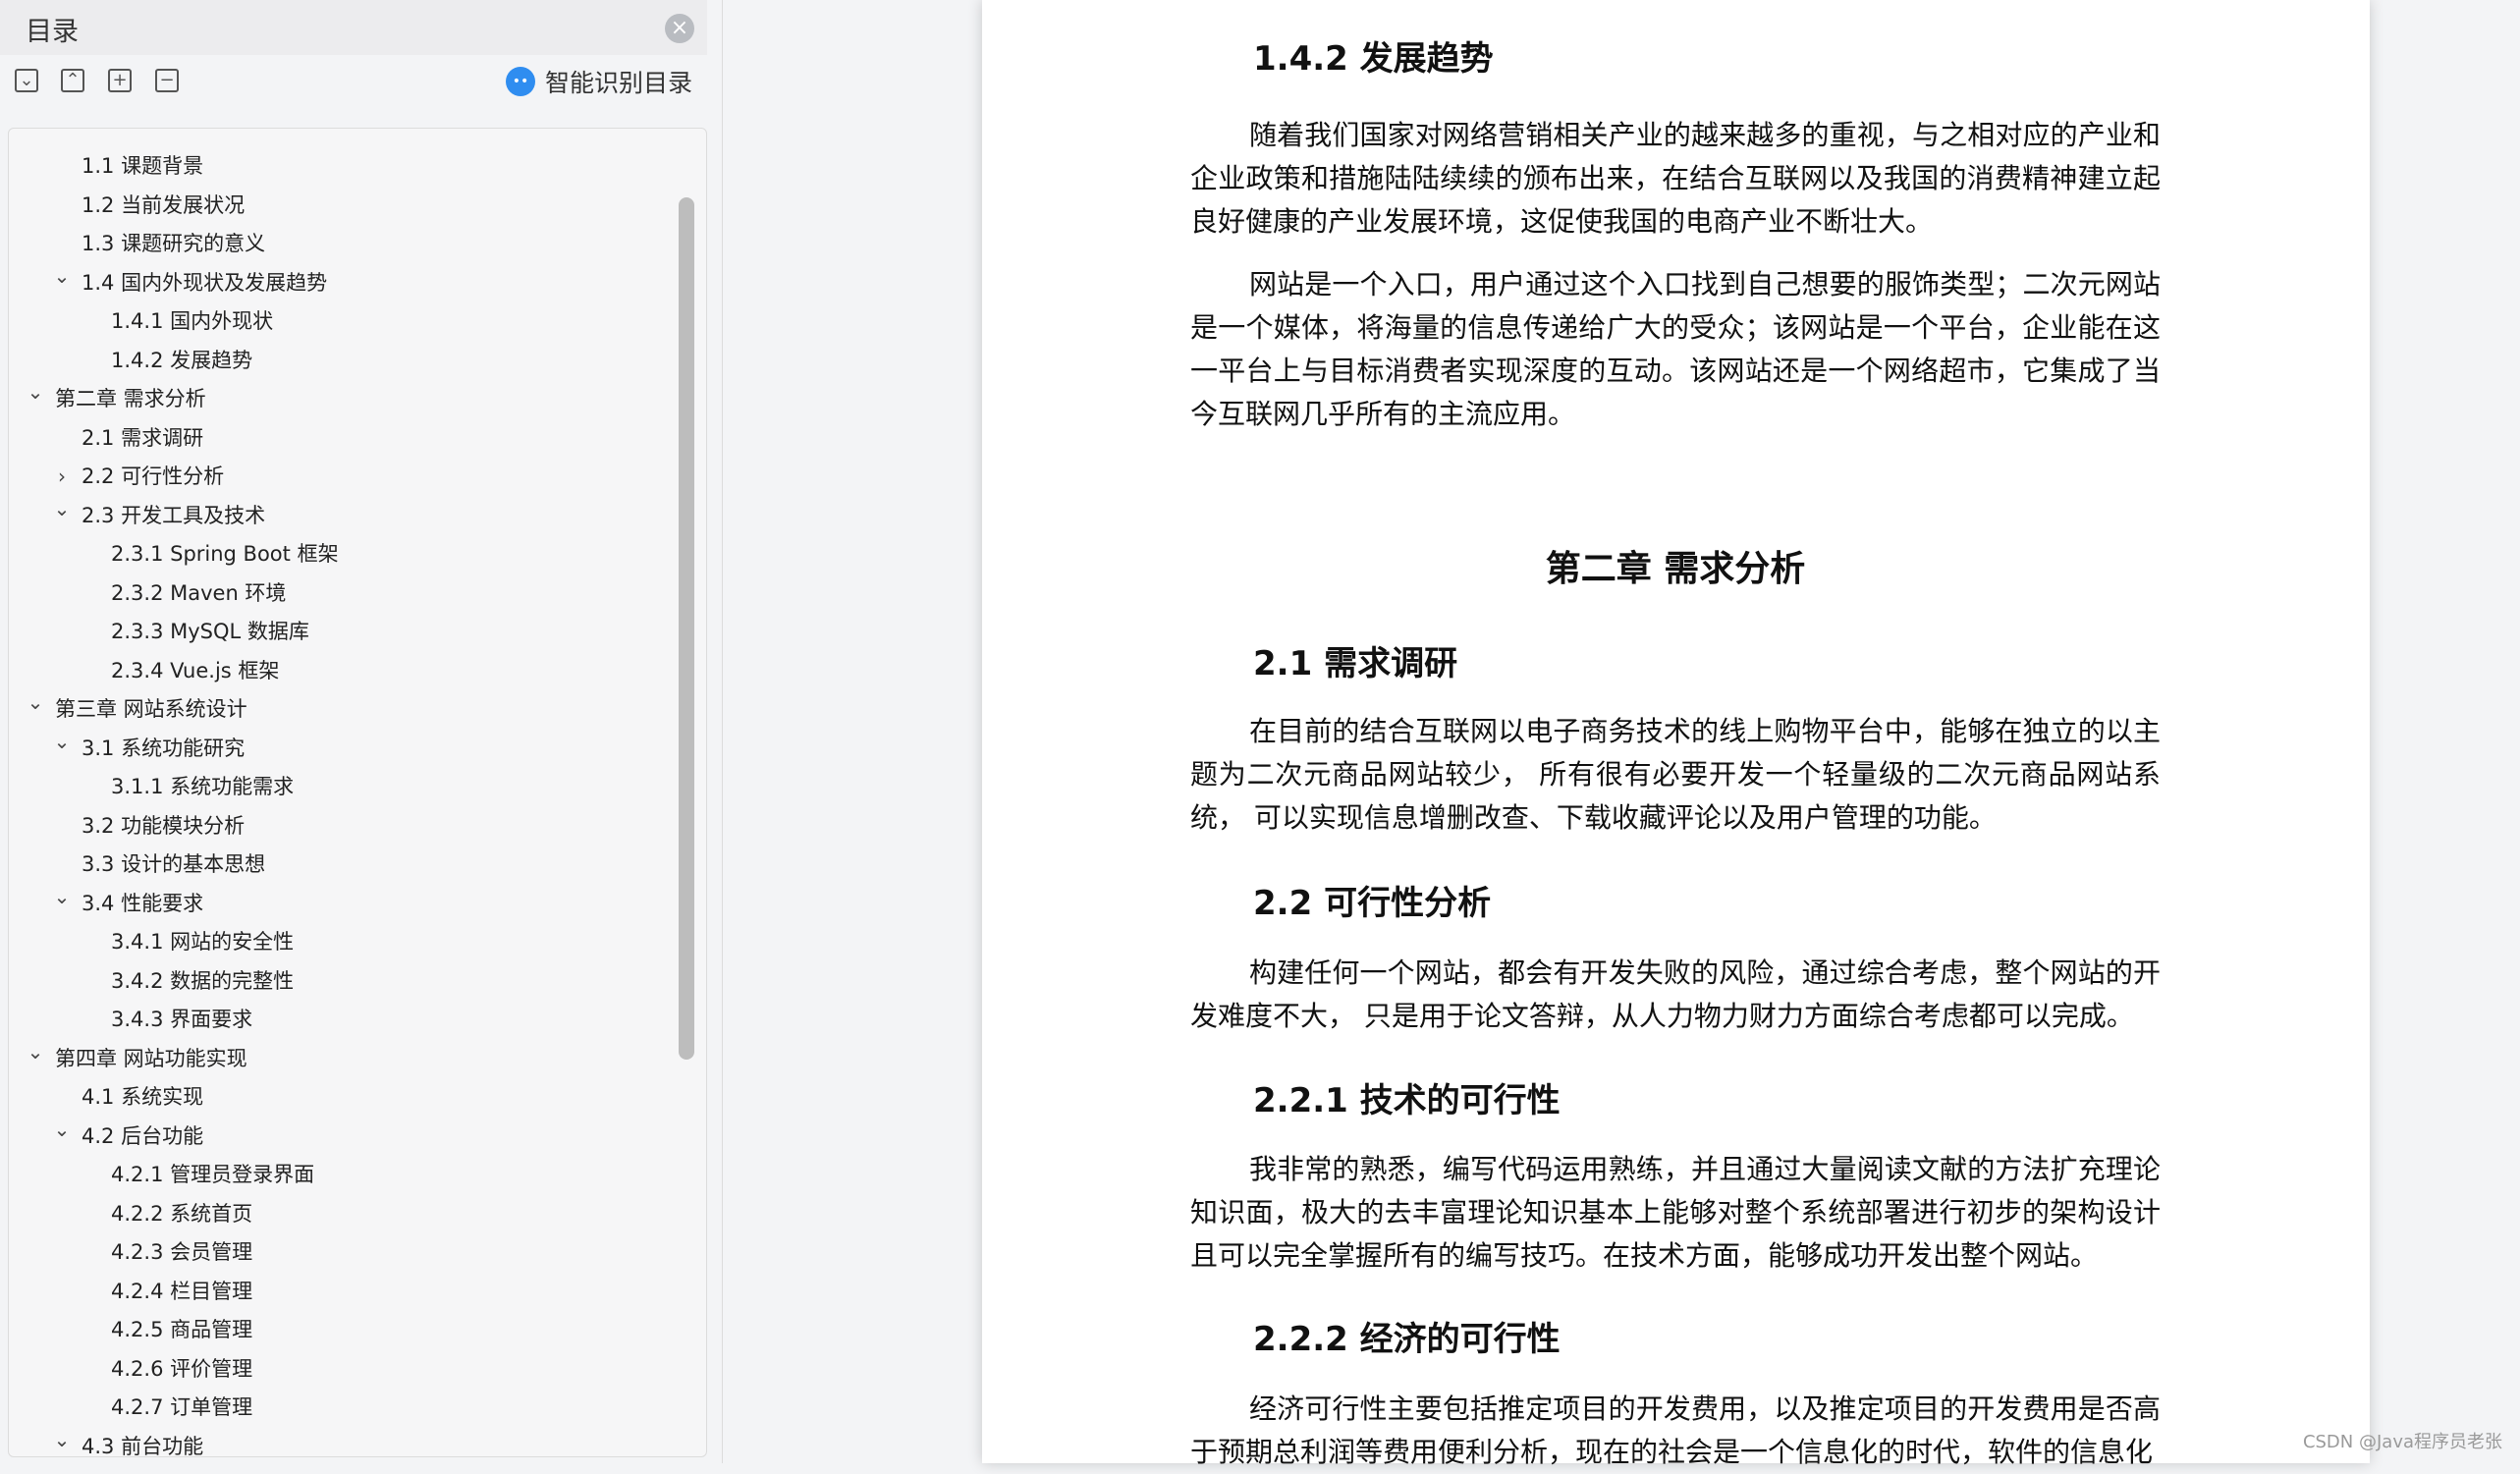 The height and width of the screenshot is (1474, 2520). Describe the element at coordinates (153, 476) in the screenshot. I see `toc-item-label: 2.2 可行性分析` at that location.